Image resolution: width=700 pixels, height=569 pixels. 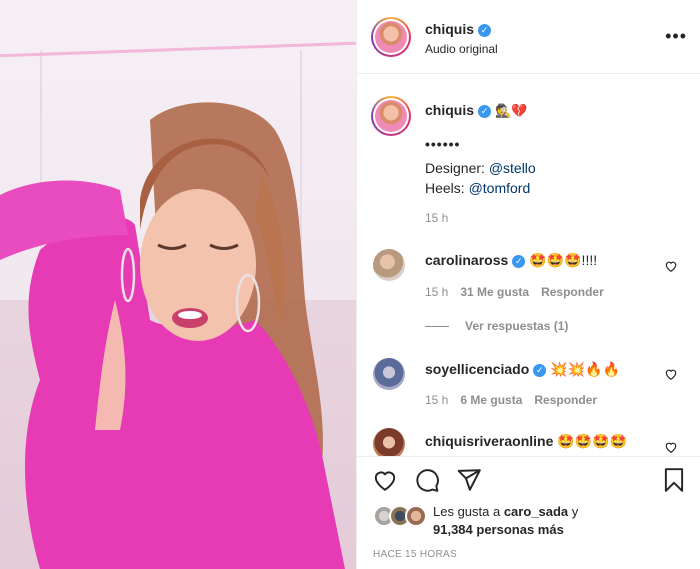 I want to click on liker-avatar, so click(x=416, y=516).